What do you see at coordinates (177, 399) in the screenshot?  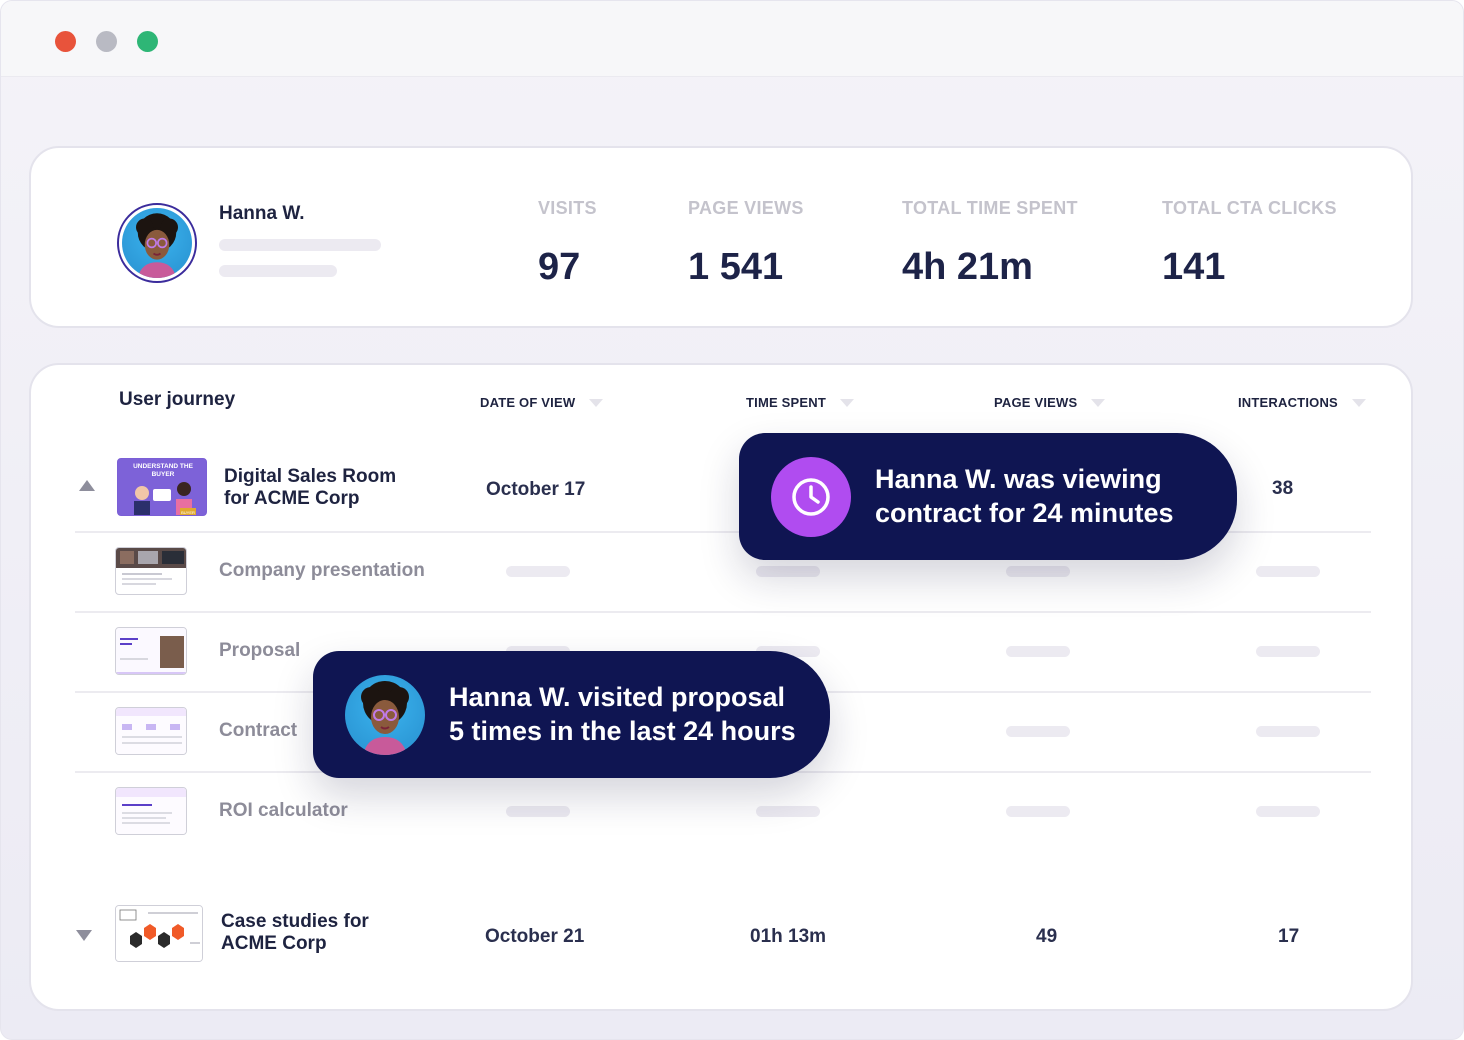 I see `journey-title: User journey` at bounding box center [177, 399].